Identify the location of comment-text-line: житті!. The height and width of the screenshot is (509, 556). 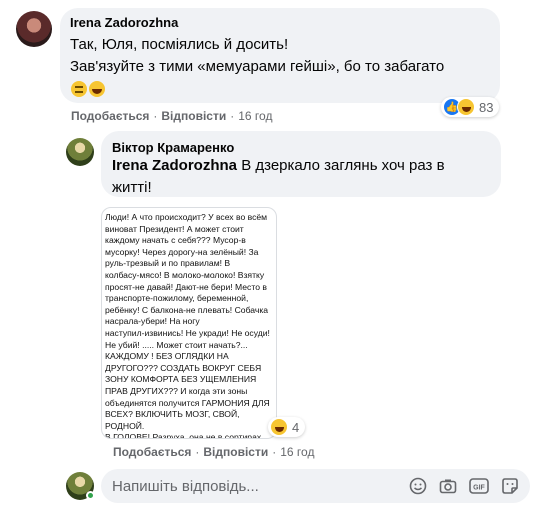
(132, 187).